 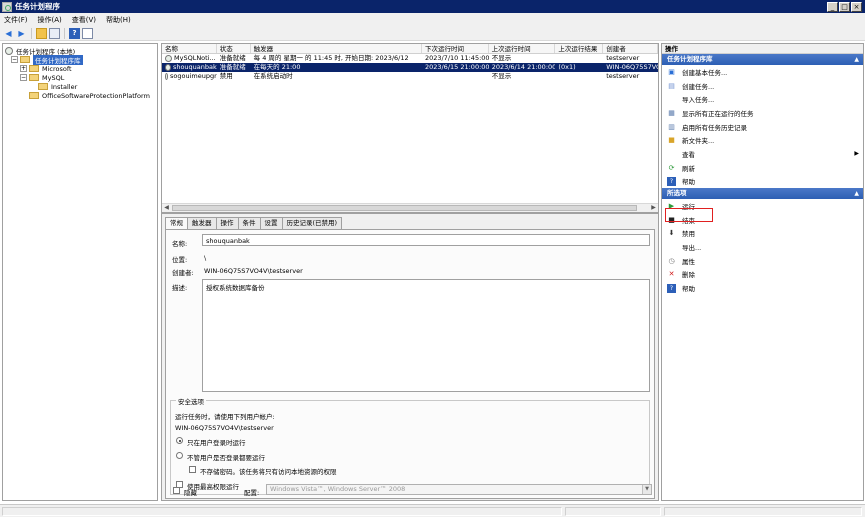 What do you see at coordinates (234, 48) in the screenshot?
I see `column-header-status: 状态` at bounding box center [234, 48].